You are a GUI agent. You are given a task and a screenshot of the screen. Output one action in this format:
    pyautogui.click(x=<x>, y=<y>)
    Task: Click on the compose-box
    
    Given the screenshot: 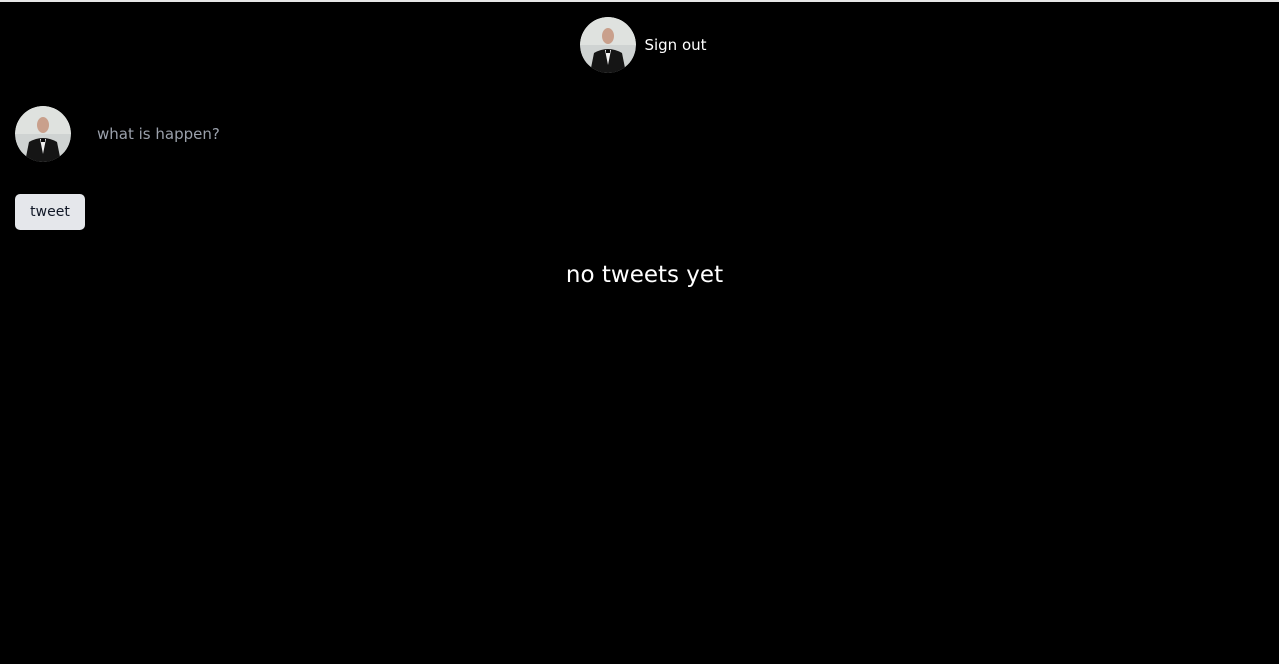 What is the action you would take?
    pyautogui.click(x=357, y=134)
    